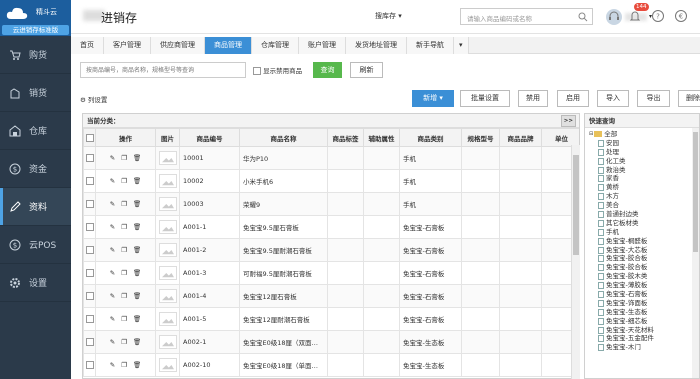 The image size is (700, 379). What do you see at coordinates (331, 204) in the screenshot?
I see `table-row: ✎ ❐ 🗑 10003 荣耀9 手机` at bounding box center [331, 204].